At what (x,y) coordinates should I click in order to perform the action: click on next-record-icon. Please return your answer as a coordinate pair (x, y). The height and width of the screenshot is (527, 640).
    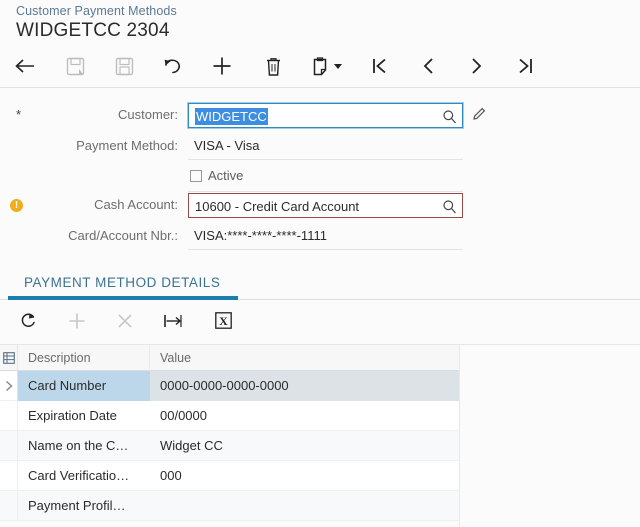
    Looking at the image, I should click on (477, 66).